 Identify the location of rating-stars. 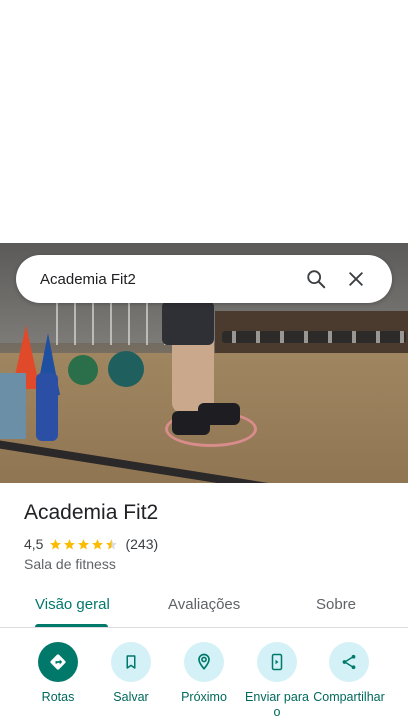
(84, 544).